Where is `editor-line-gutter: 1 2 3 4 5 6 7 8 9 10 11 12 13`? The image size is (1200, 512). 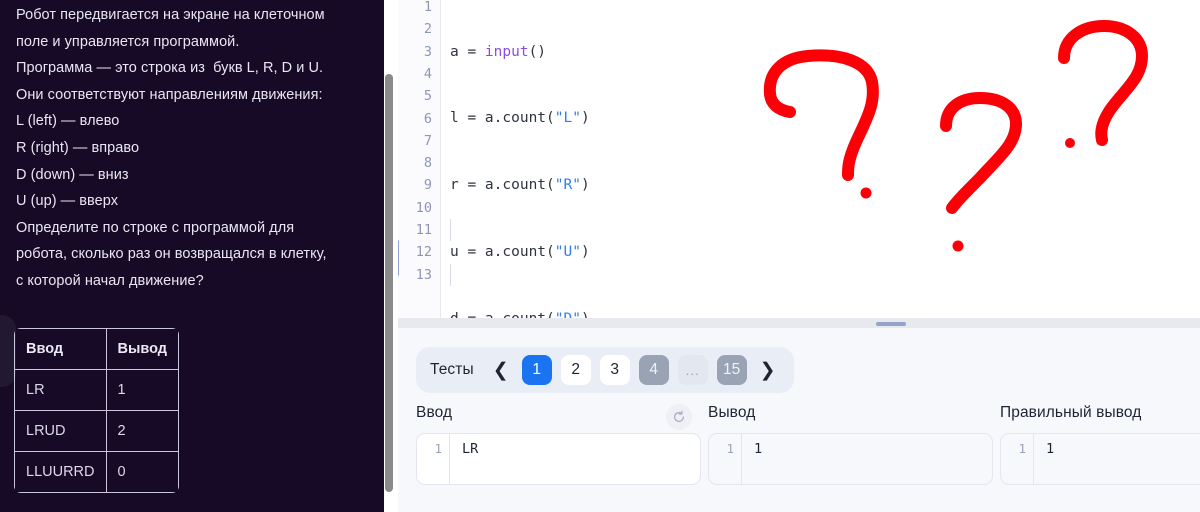
editor-line-gutter: 1 2 3 4 5 6 7 8 9 10 11 12 13 is located at coordinates (419, 159).